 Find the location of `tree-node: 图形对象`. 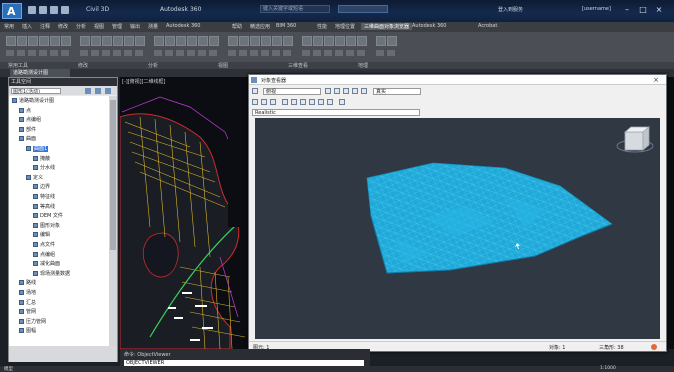

tree-node: 图形对象 is located at coordinates (46, 226).